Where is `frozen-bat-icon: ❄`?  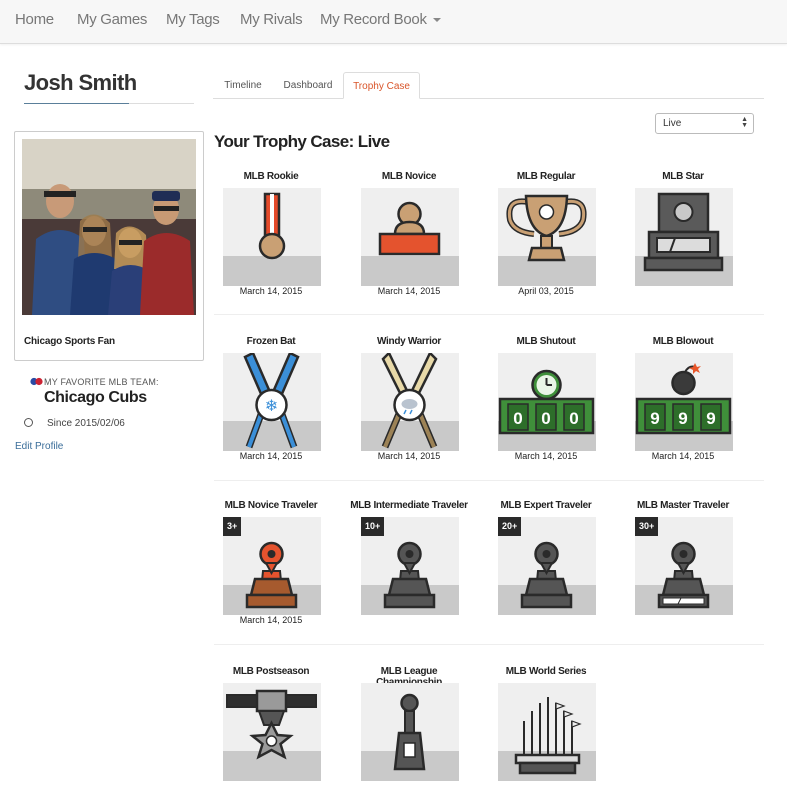
frozen-bat-icon: ❄ is located at coordinates (271, 401).